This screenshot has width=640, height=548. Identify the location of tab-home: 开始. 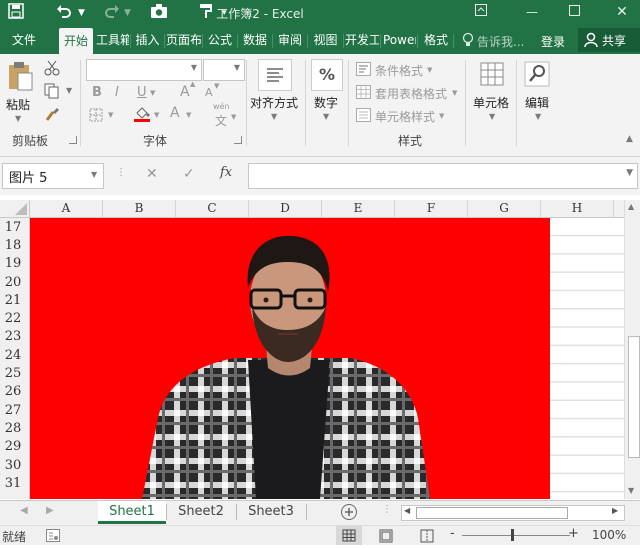
(76, 41).